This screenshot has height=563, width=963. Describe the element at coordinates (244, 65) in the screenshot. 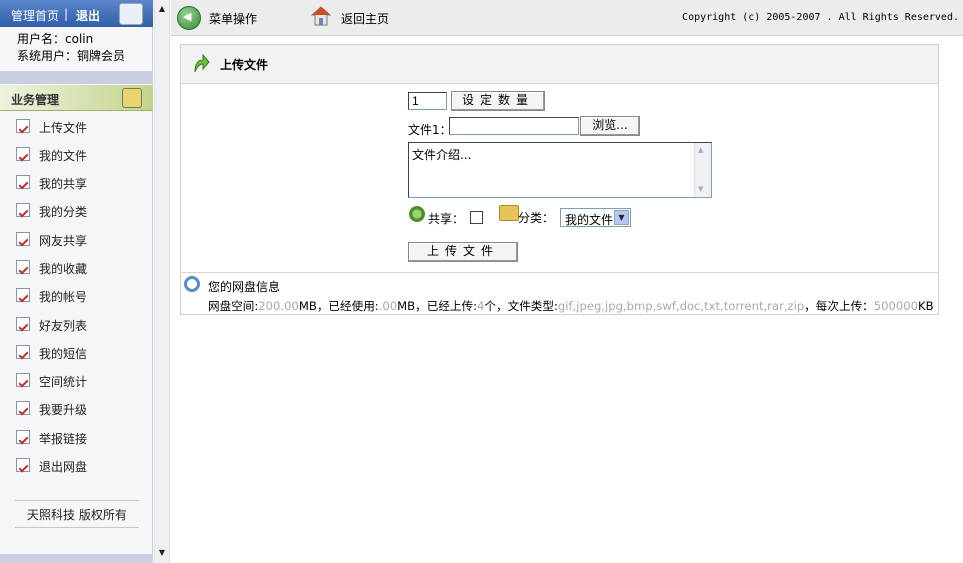

I see `panel-title: 上传文件` at that location.